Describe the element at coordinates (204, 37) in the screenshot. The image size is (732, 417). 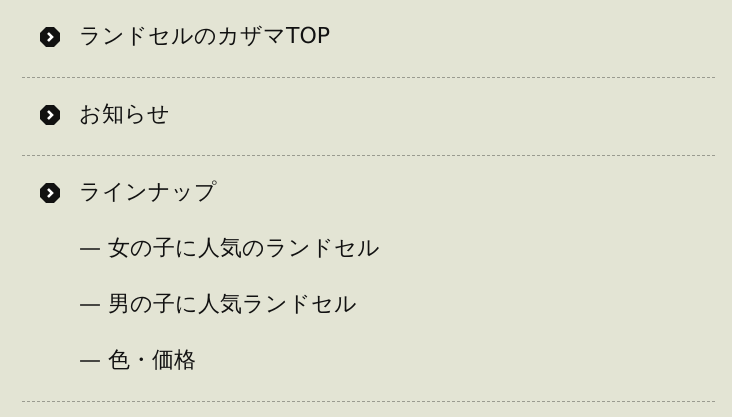
I see `menu-link: ランドセルのカザマTOP` at that location.